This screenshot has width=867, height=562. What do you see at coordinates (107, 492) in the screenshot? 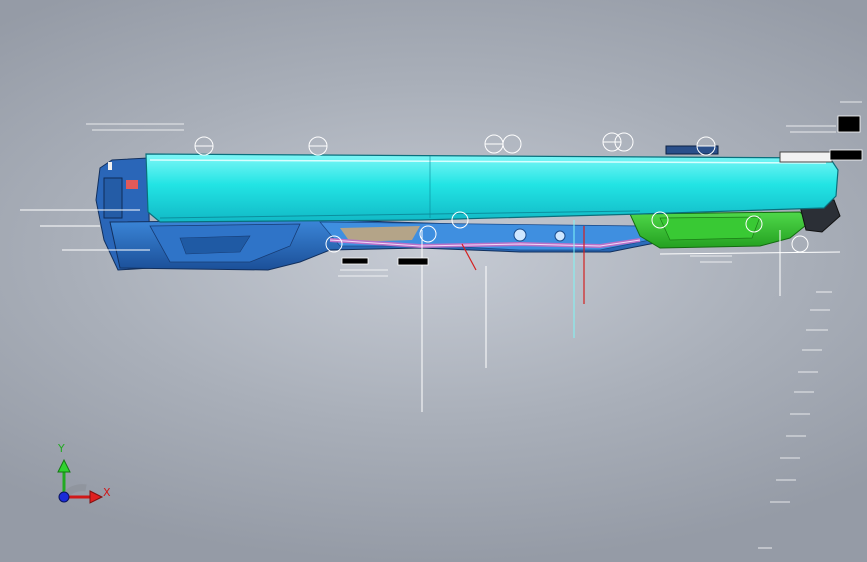
I see `triad-x-label: X` at bounding box center [107, 492].